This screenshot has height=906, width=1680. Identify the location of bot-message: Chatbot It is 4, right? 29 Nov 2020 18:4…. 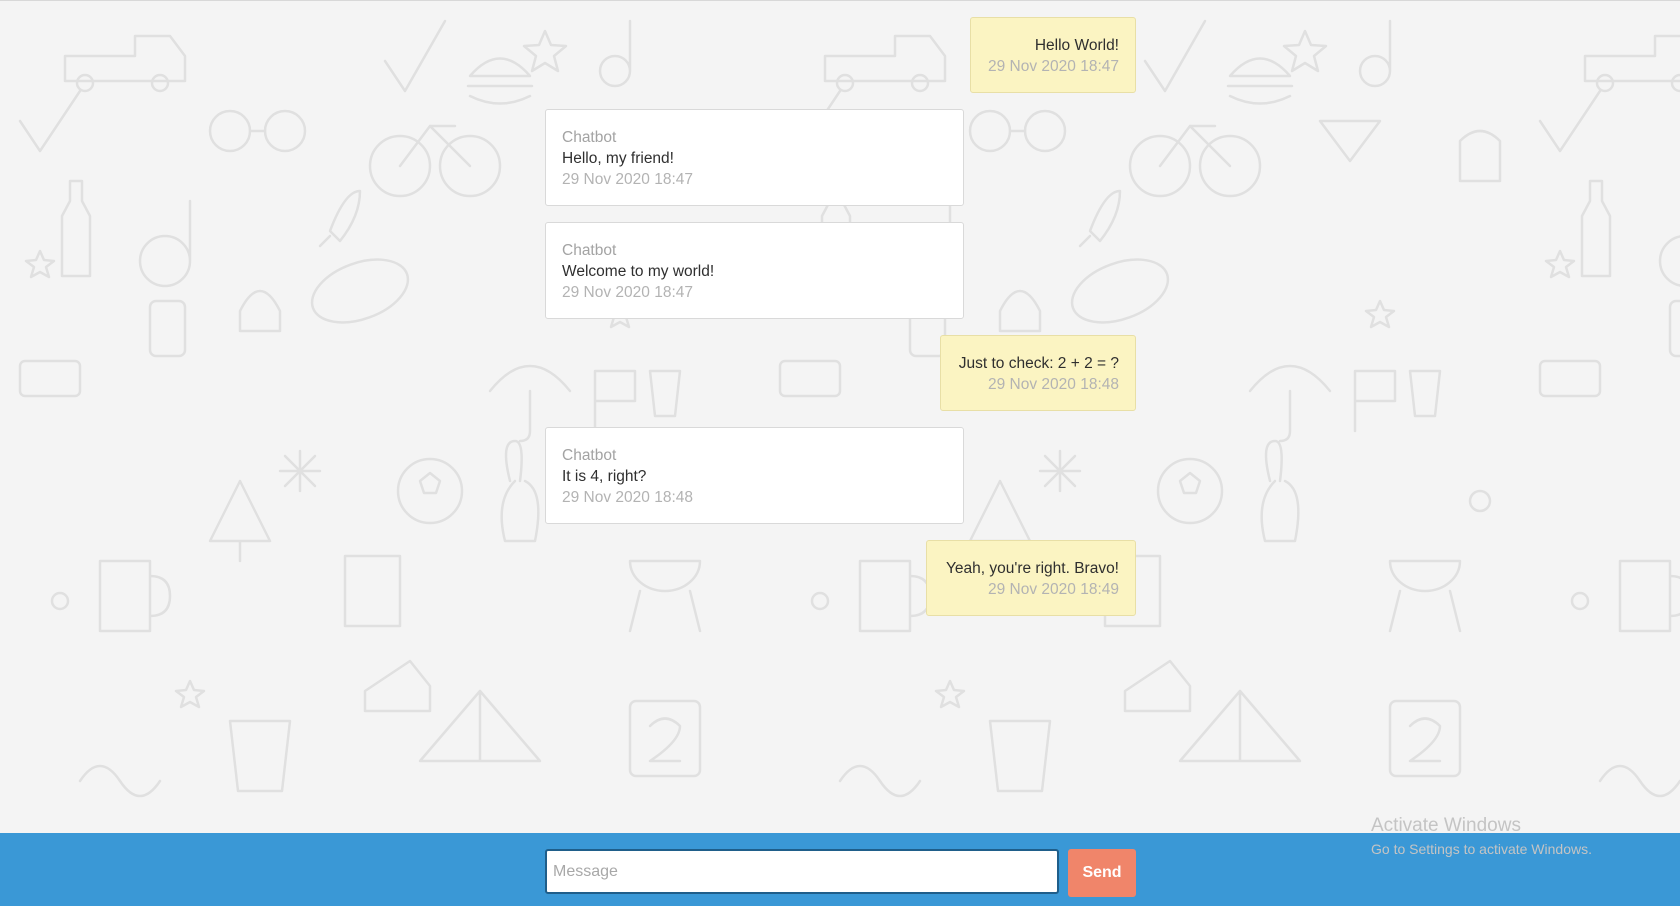
(754, 475).